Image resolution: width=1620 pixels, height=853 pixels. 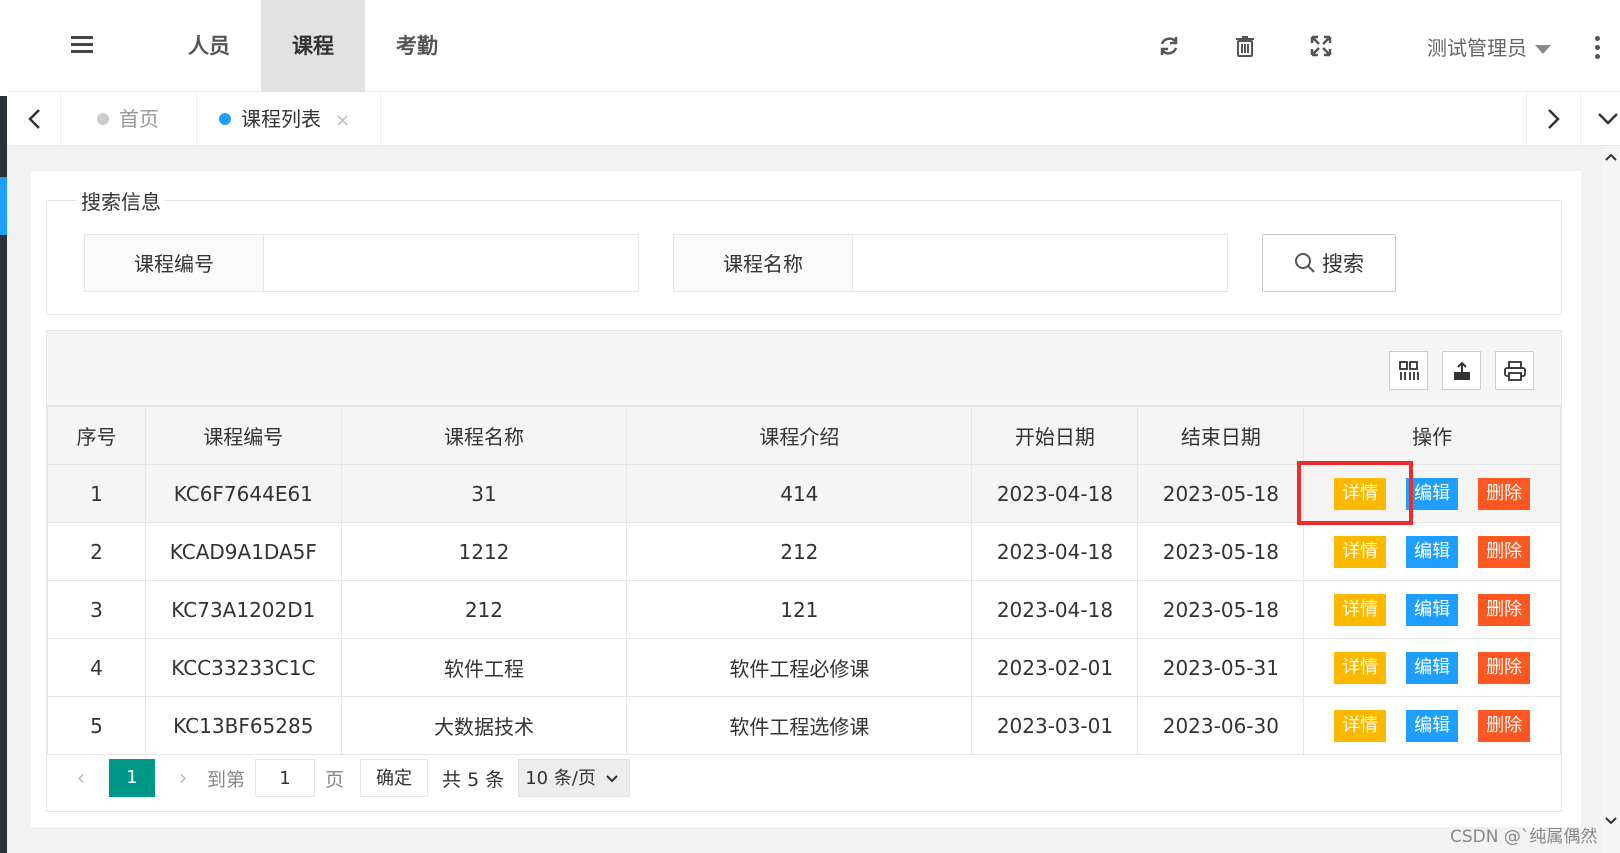 I want to click on course-no-field: 课程编号, so click(x=361, y=263).